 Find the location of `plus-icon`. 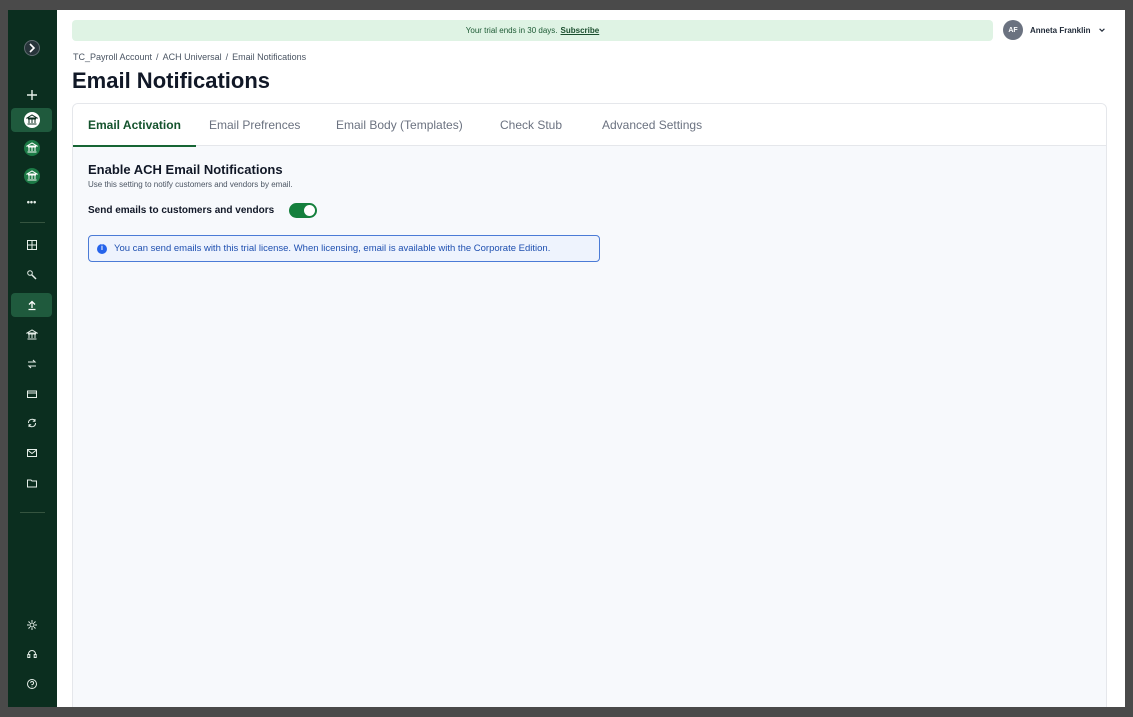

plus-icon is located at coordinates (31, 95).